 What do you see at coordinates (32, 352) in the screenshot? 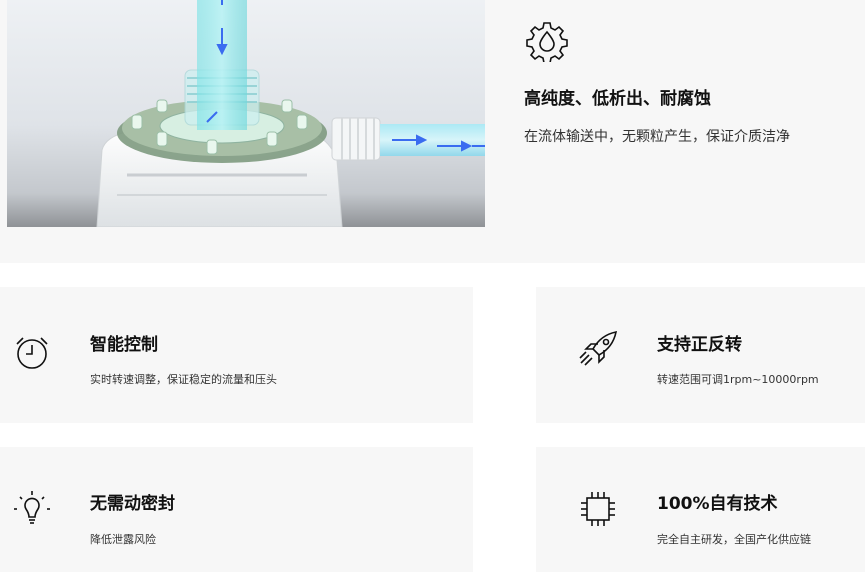
I see `timer-icon` at bounding box center [32, 352].